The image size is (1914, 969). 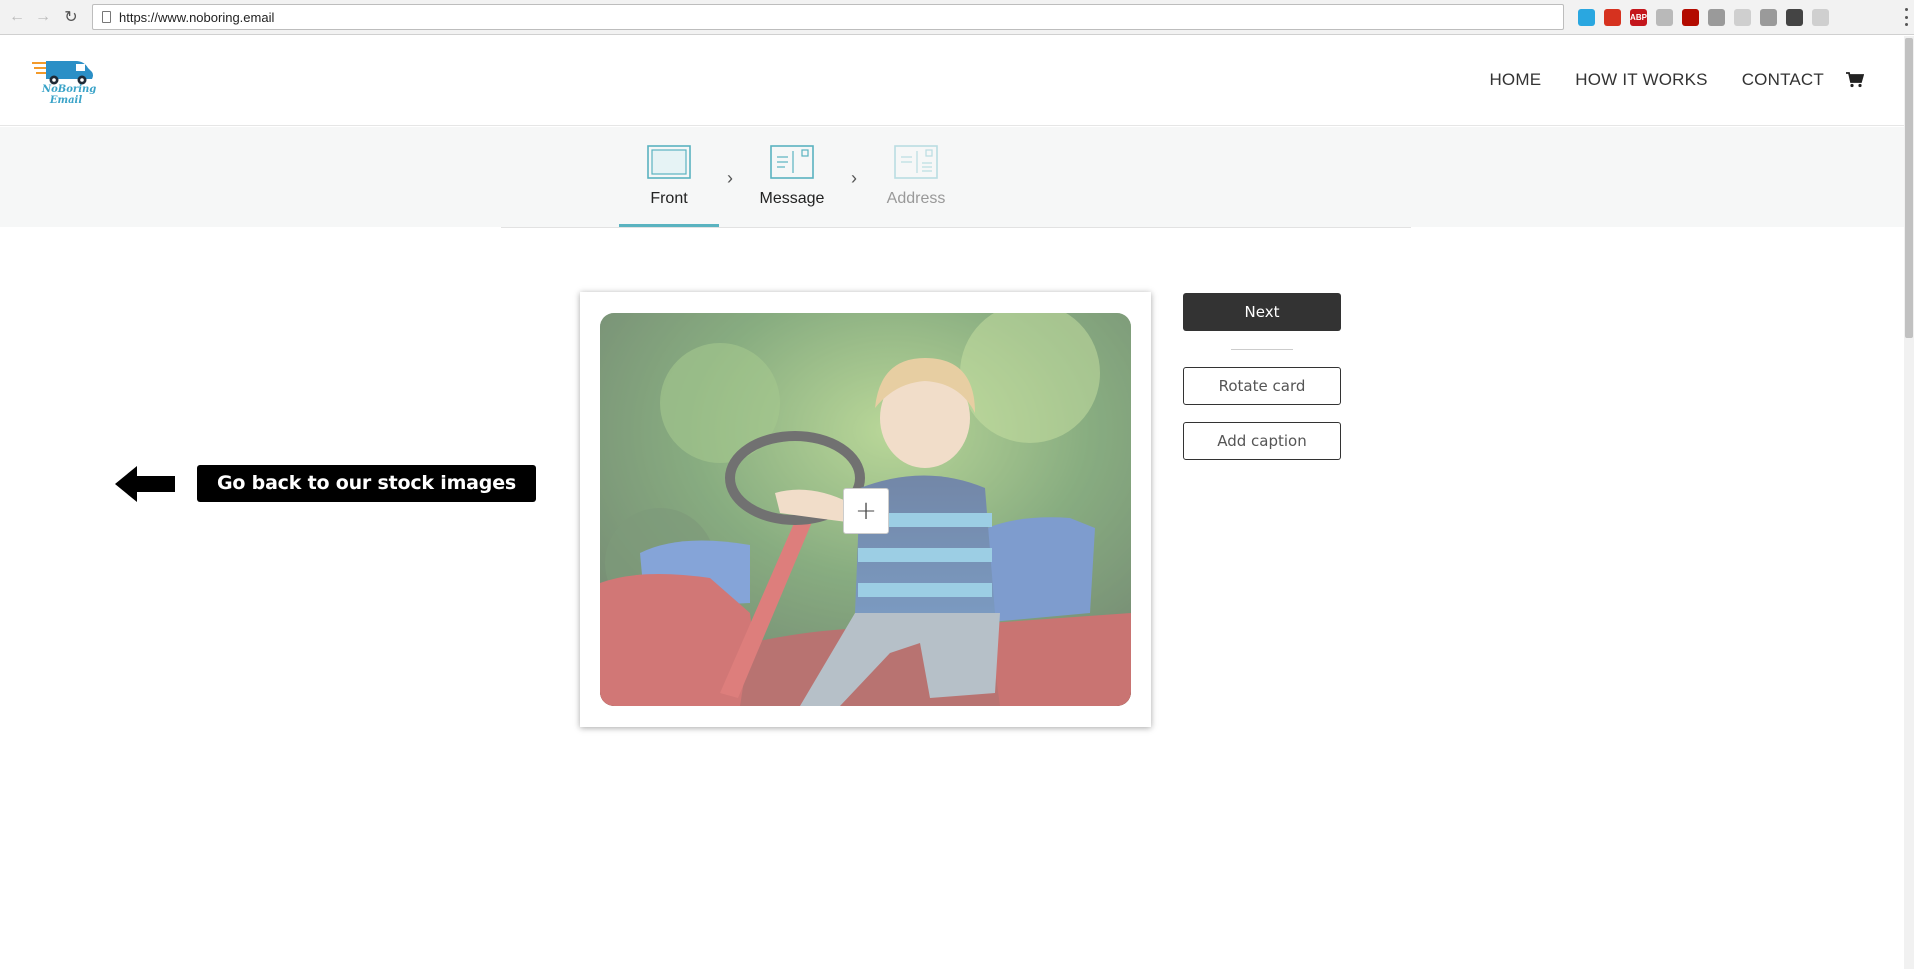 I want to click on pen-icon, so click(x=1742, y=17).